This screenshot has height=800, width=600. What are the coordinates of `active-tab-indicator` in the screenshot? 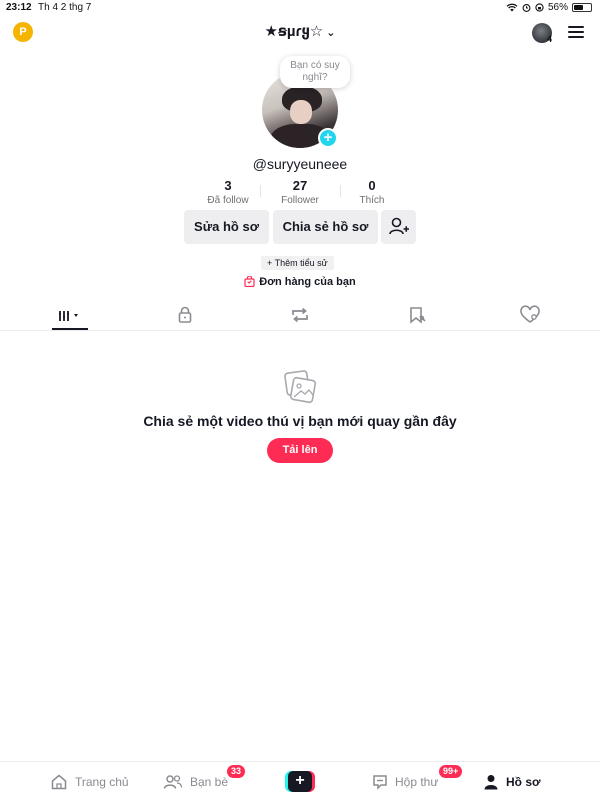 It's located at (70, 329).